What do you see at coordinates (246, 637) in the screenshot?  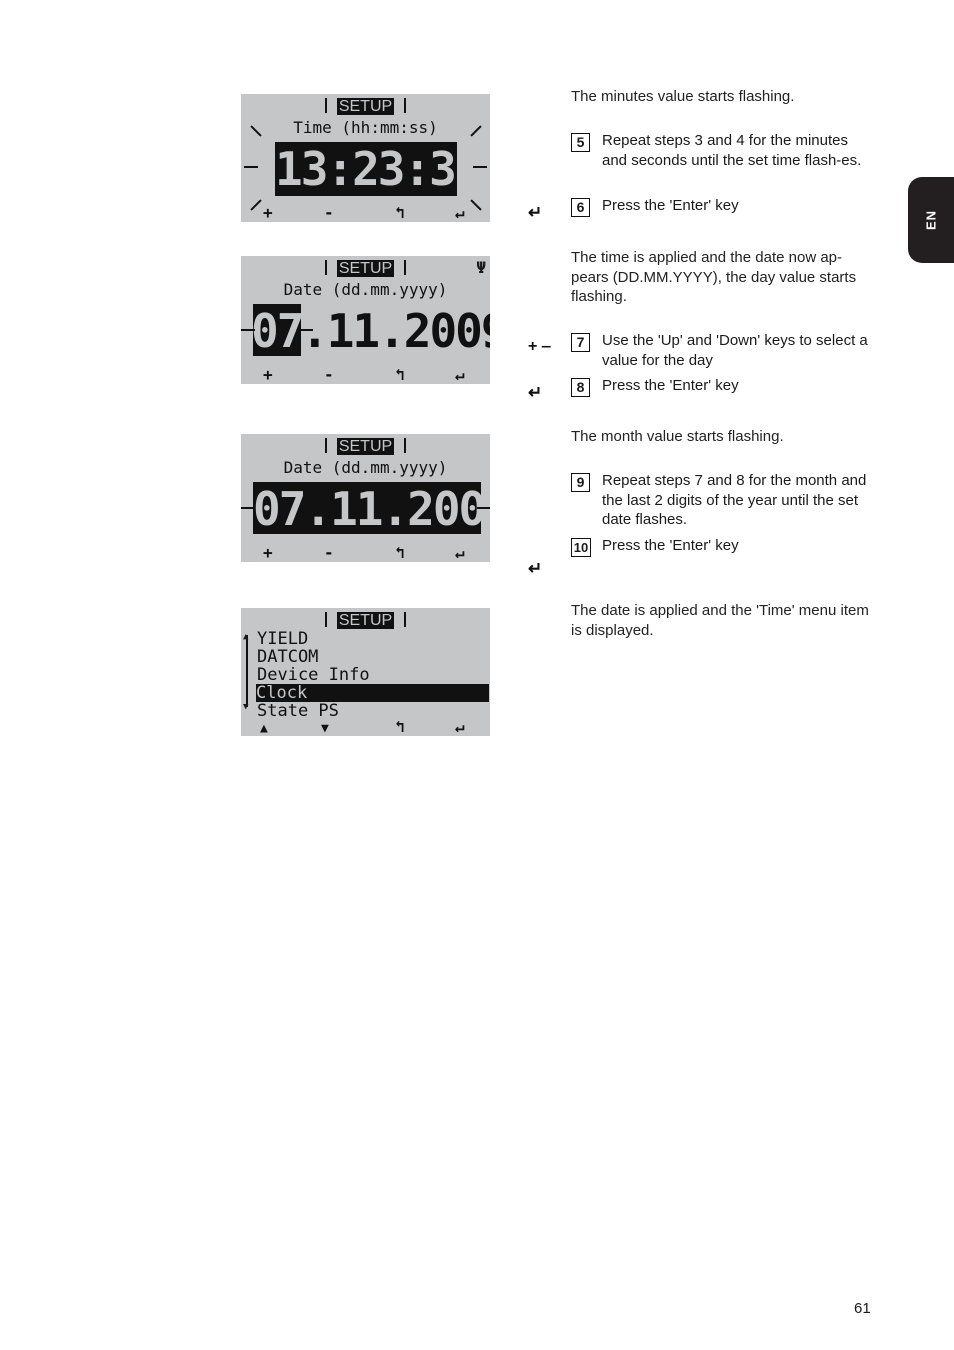 I see `scroll-up-icon: ▲` at bounding box center [246, 637].